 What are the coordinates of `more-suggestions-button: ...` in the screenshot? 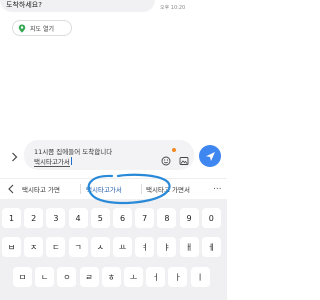 It's located at (217, 187).